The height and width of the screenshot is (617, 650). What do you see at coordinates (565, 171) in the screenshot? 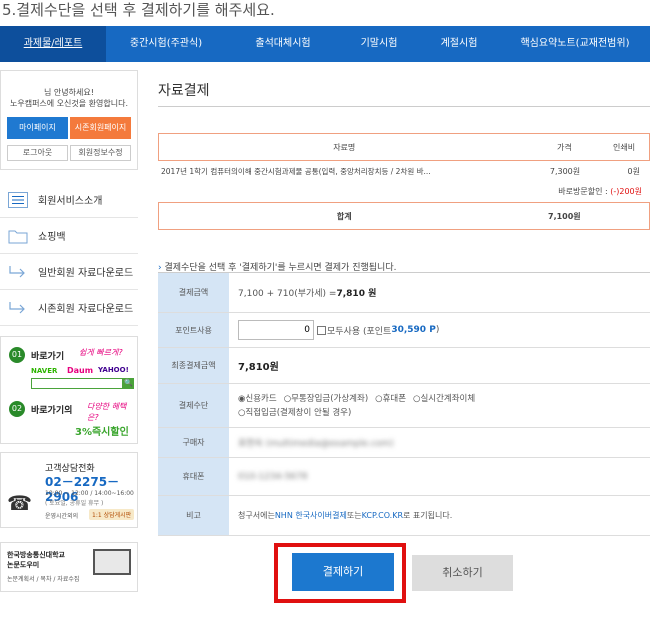
I see `item-price: 7,300원` at bounding box center [565, 171].